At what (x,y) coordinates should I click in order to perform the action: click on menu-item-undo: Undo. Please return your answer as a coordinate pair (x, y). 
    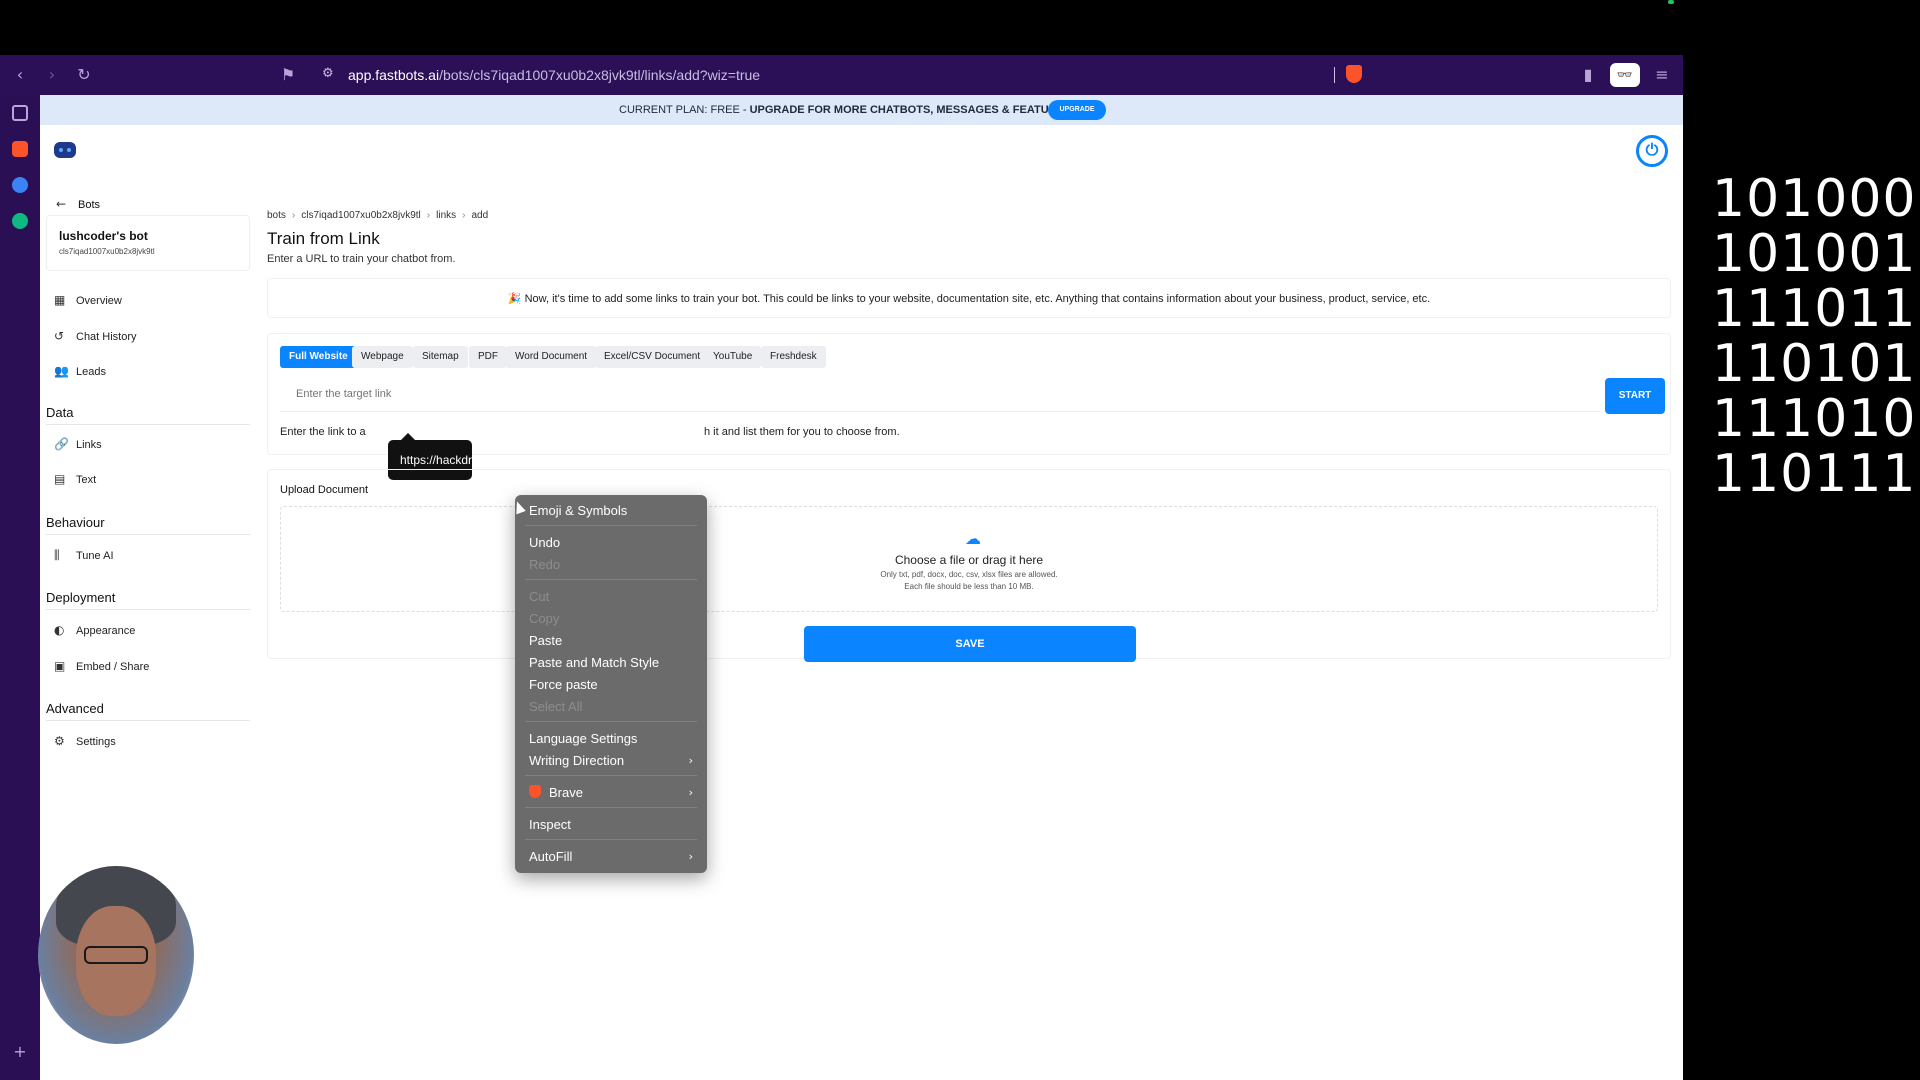
    Looking at the image, I should click on (614, 543).